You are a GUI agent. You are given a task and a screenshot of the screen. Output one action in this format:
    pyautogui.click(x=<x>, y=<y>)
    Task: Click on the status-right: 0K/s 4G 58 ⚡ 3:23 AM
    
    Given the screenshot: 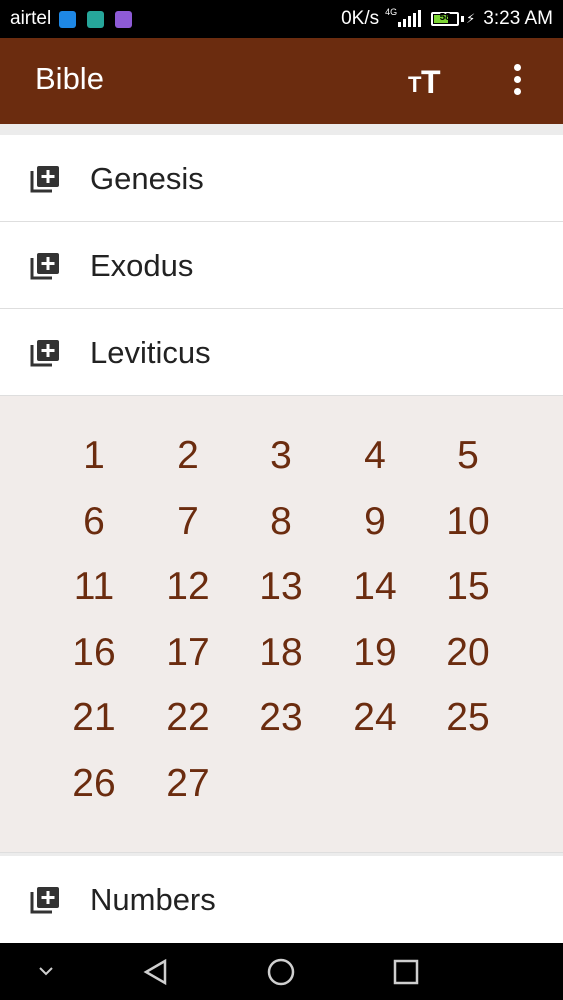 What is the action you would take?
    pyautogui.click(x=447, y=18)
    